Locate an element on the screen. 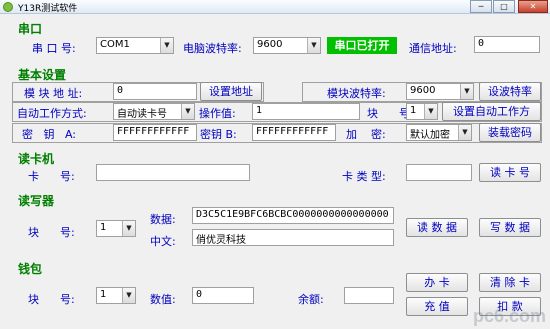 Image resolution: width=550 pixels, height=329 pixels. module-baud-value: 9600 is located at coordinates (423, 90).